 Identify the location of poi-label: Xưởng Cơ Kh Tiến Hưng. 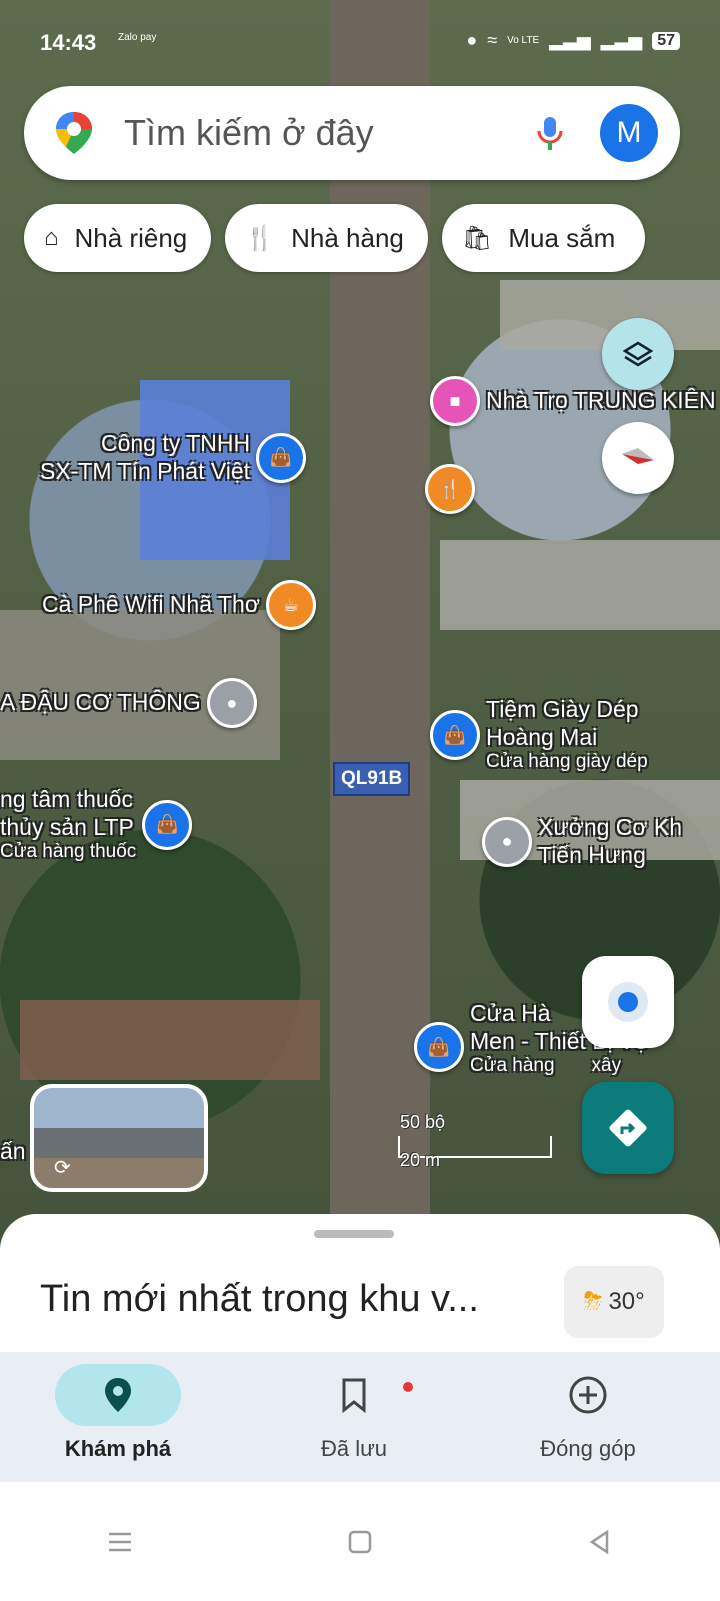
(610, 841).